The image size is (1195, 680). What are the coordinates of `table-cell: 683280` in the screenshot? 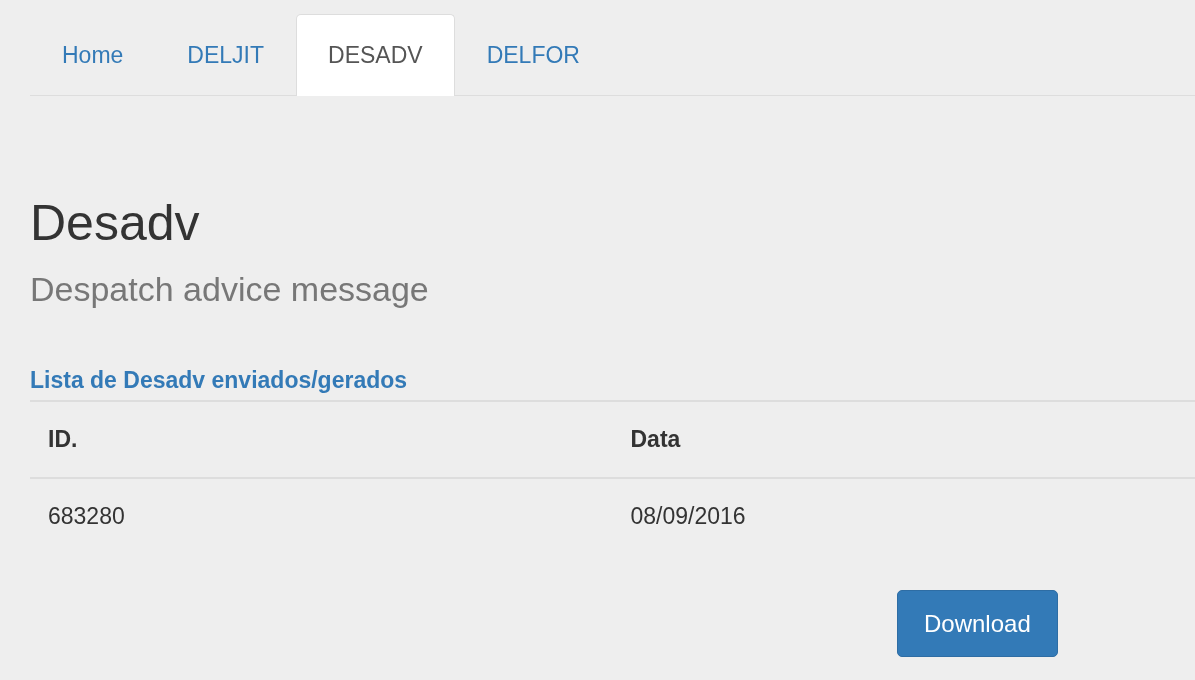 It's located at (321, 516).